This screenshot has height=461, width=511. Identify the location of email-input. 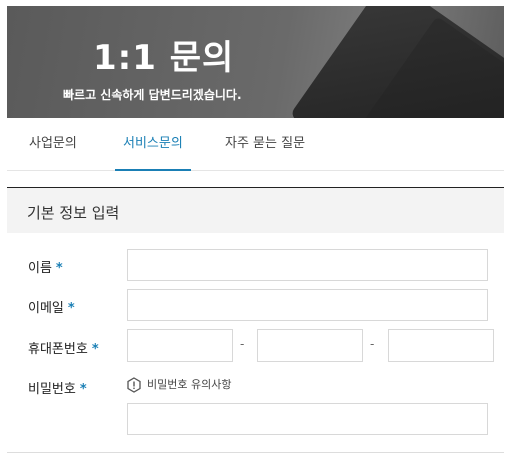
(307, 305).